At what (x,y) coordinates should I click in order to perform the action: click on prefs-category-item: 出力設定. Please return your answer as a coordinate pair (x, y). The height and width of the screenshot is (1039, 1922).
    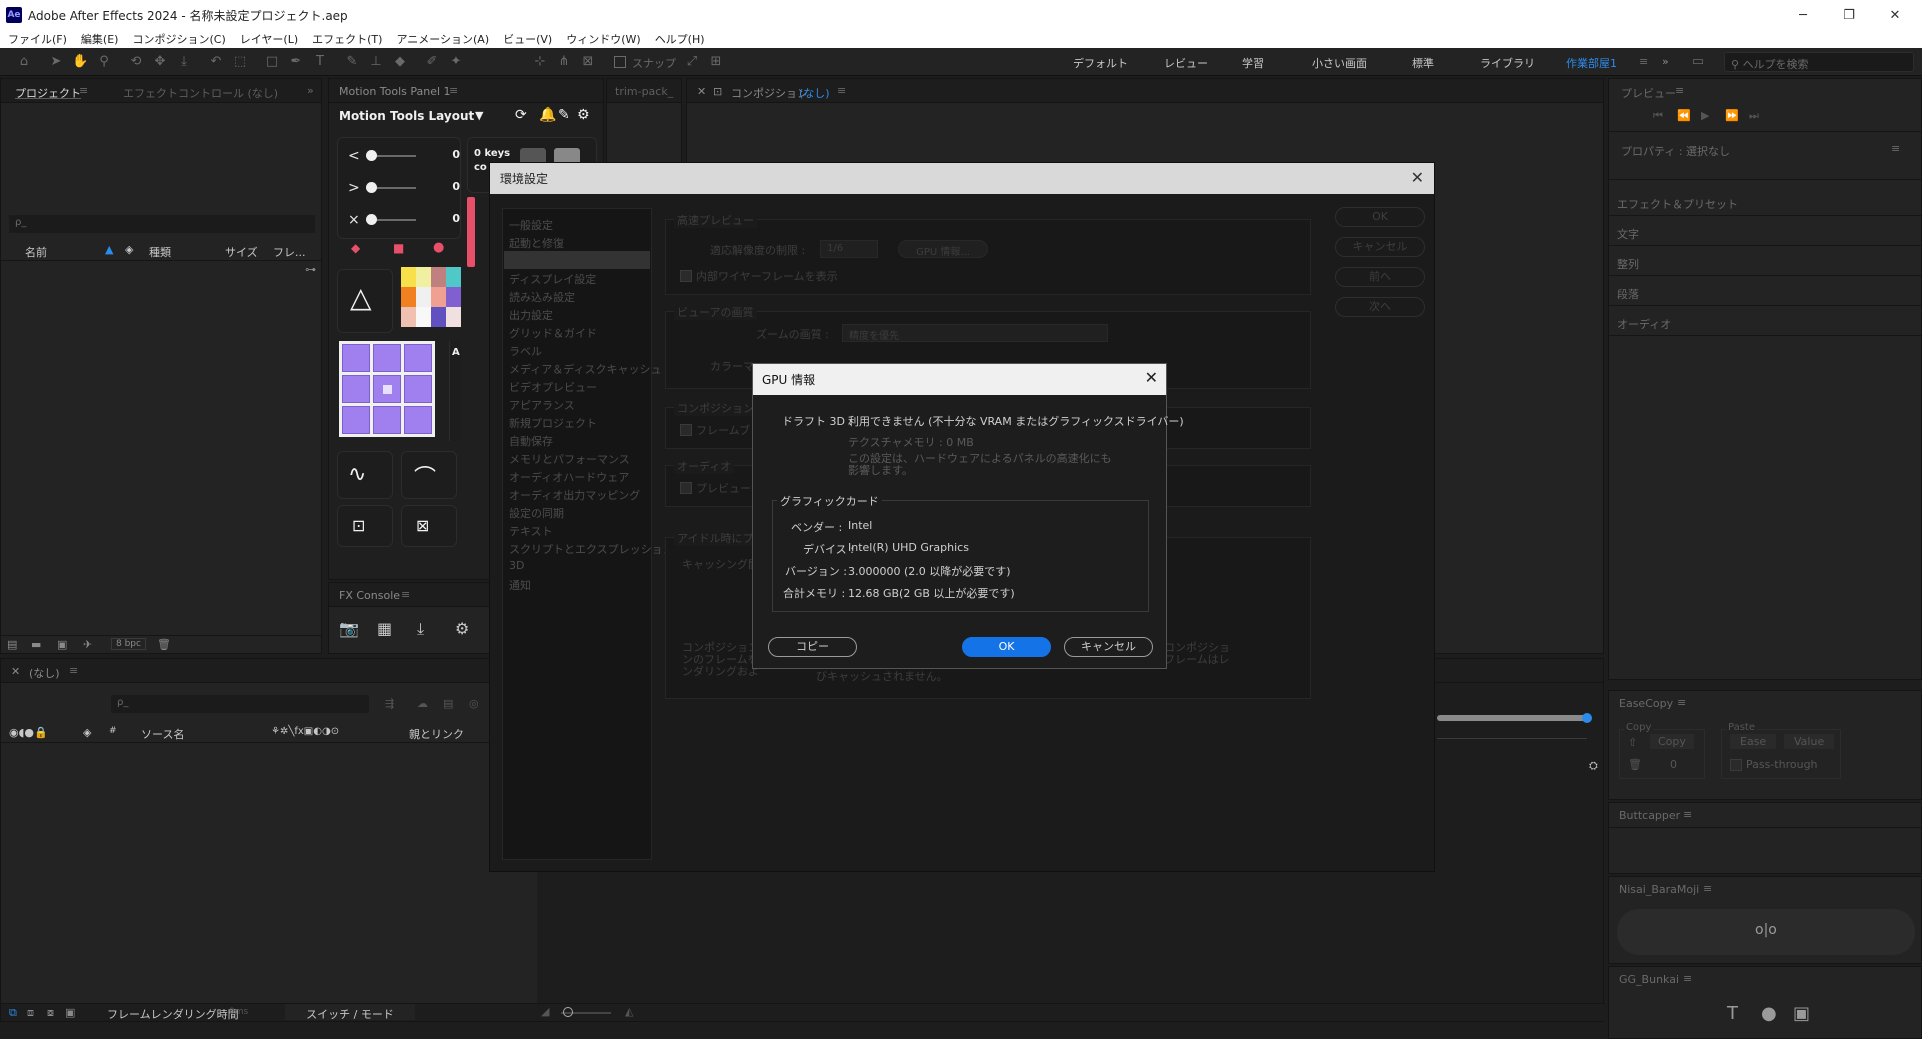
    Looking at the image, I should click on (531, 315).